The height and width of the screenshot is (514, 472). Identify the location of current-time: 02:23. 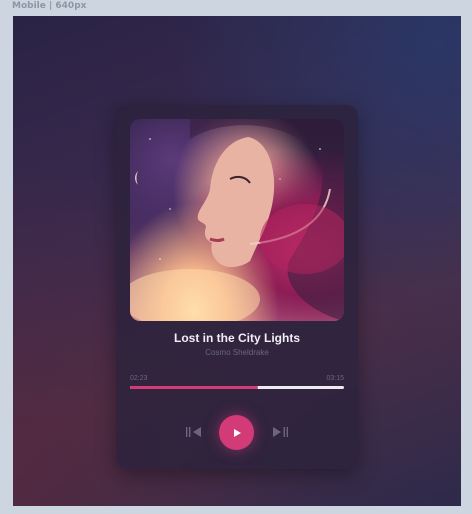
(139, 378).